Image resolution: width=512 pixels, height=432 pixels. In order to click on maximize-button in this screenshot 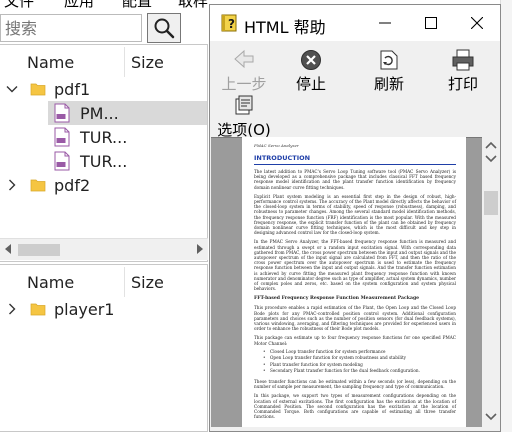, I will do `click(431, 23)`.